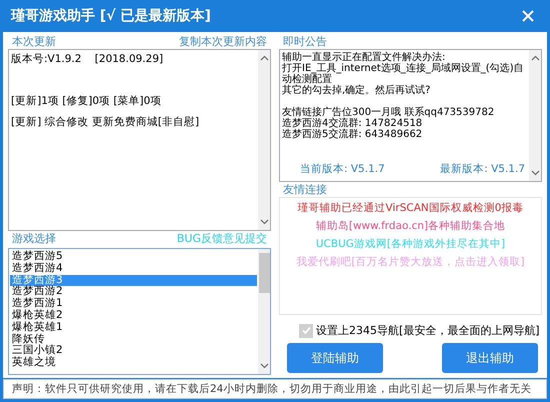 This screenshot has height=402, width=550. What do you see at coordinates (133, 304) in the screenshot?
I see `game-list-item: 造梦西游1` at bounding box center [133, 304].